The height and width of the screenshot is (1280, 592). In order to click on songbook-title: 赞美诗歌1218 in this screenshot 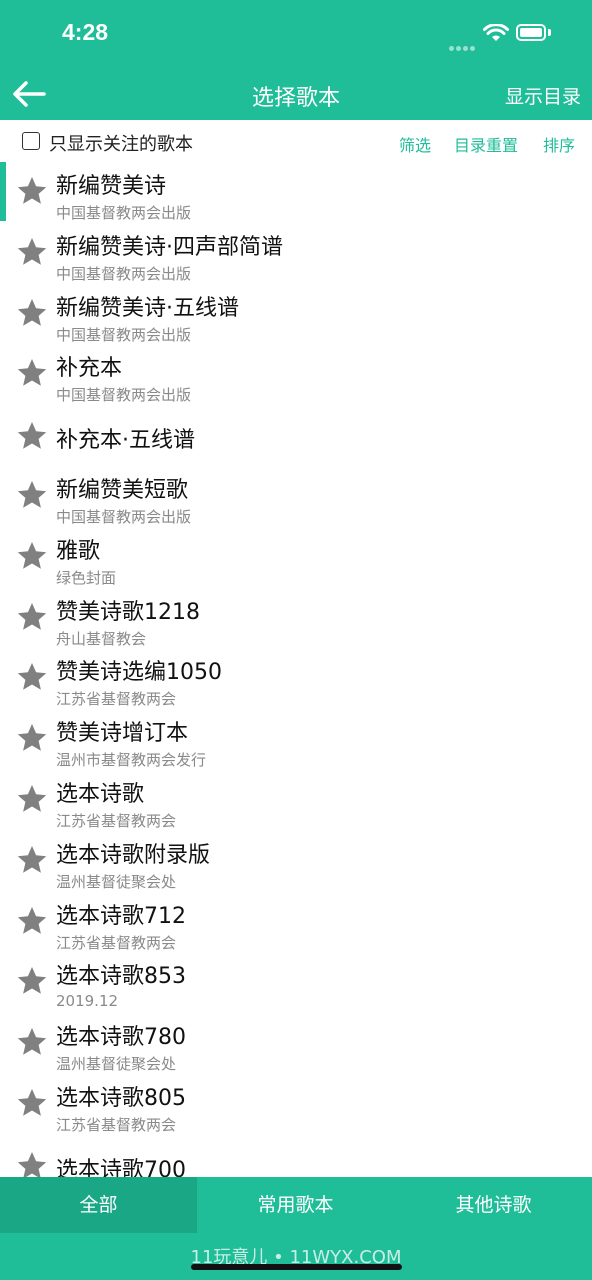, I will do `click(128, 612)`.